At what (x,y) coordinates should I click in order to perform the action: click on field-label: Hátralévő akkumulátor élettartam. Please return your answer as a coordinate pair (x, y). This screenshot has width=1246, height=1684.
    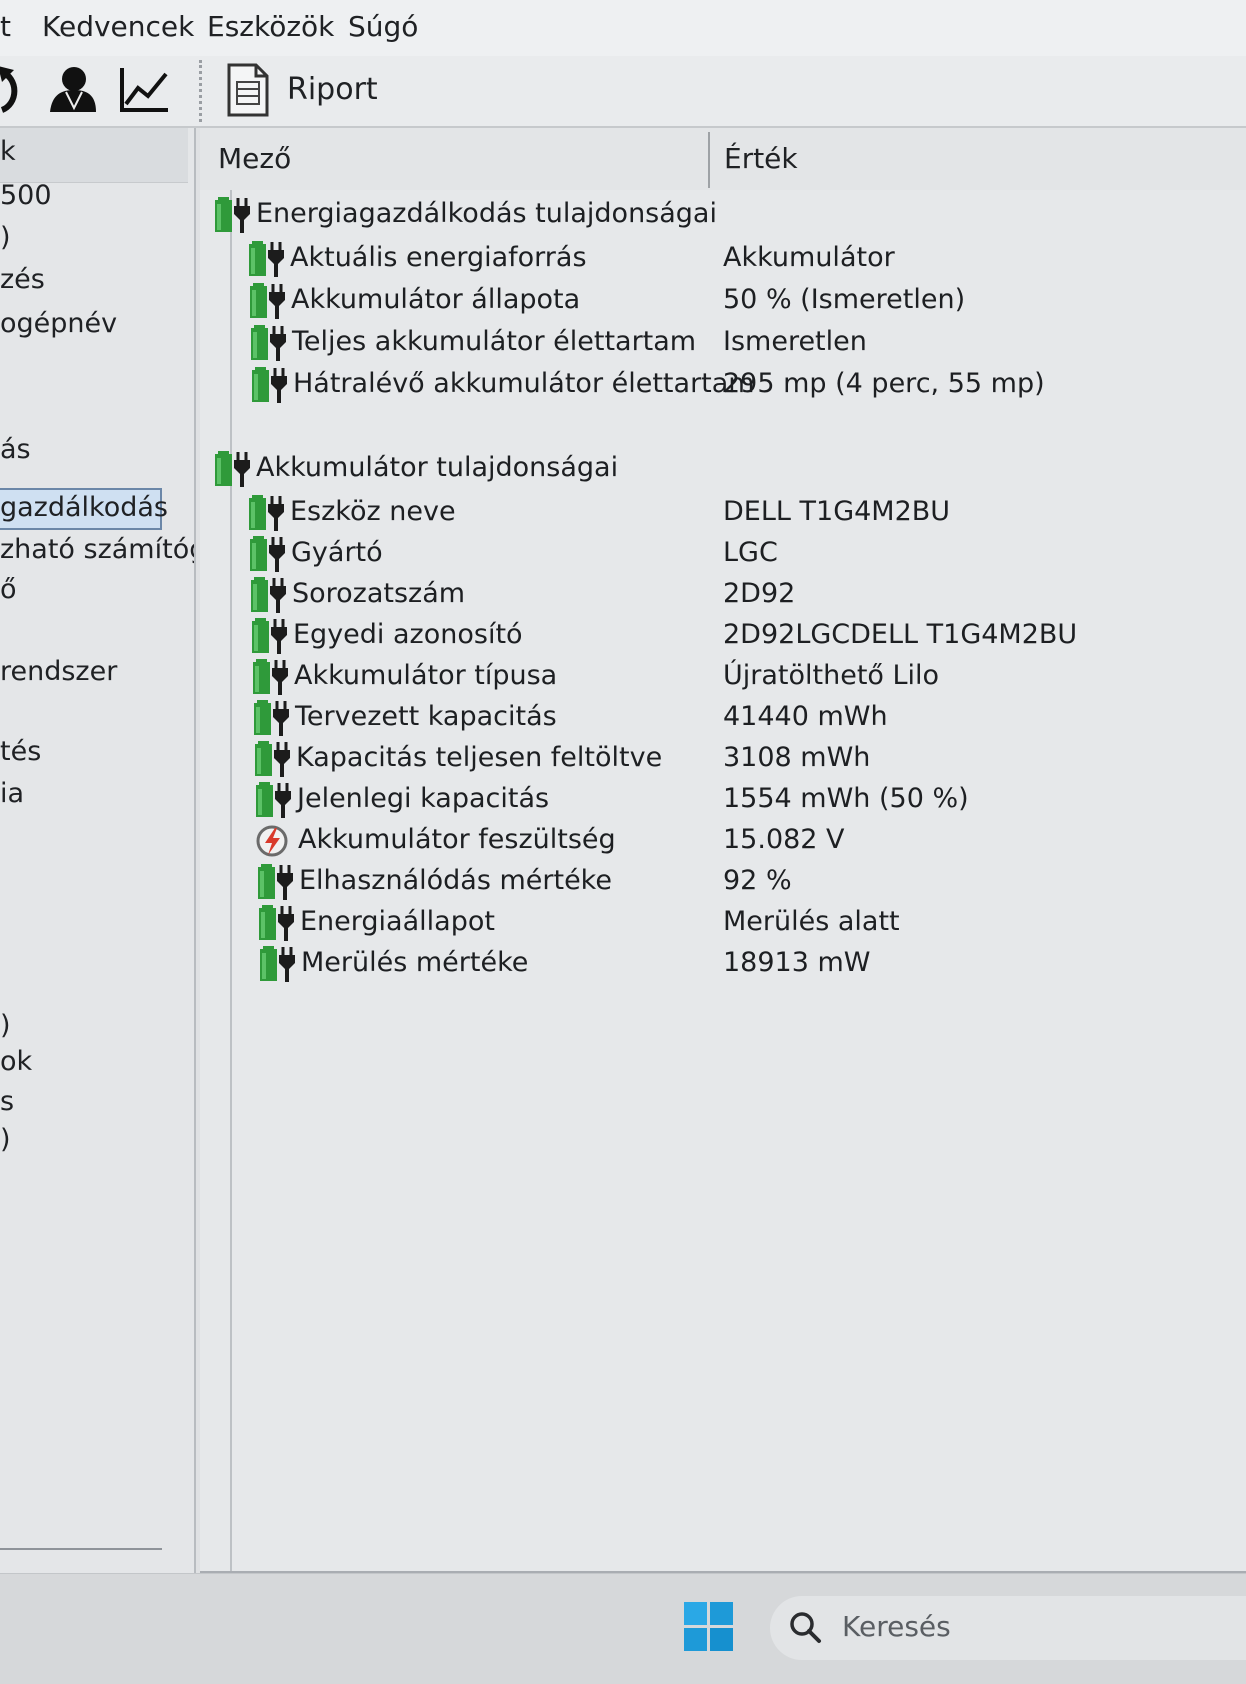
    Looking at the image, I should click on (524, 383).